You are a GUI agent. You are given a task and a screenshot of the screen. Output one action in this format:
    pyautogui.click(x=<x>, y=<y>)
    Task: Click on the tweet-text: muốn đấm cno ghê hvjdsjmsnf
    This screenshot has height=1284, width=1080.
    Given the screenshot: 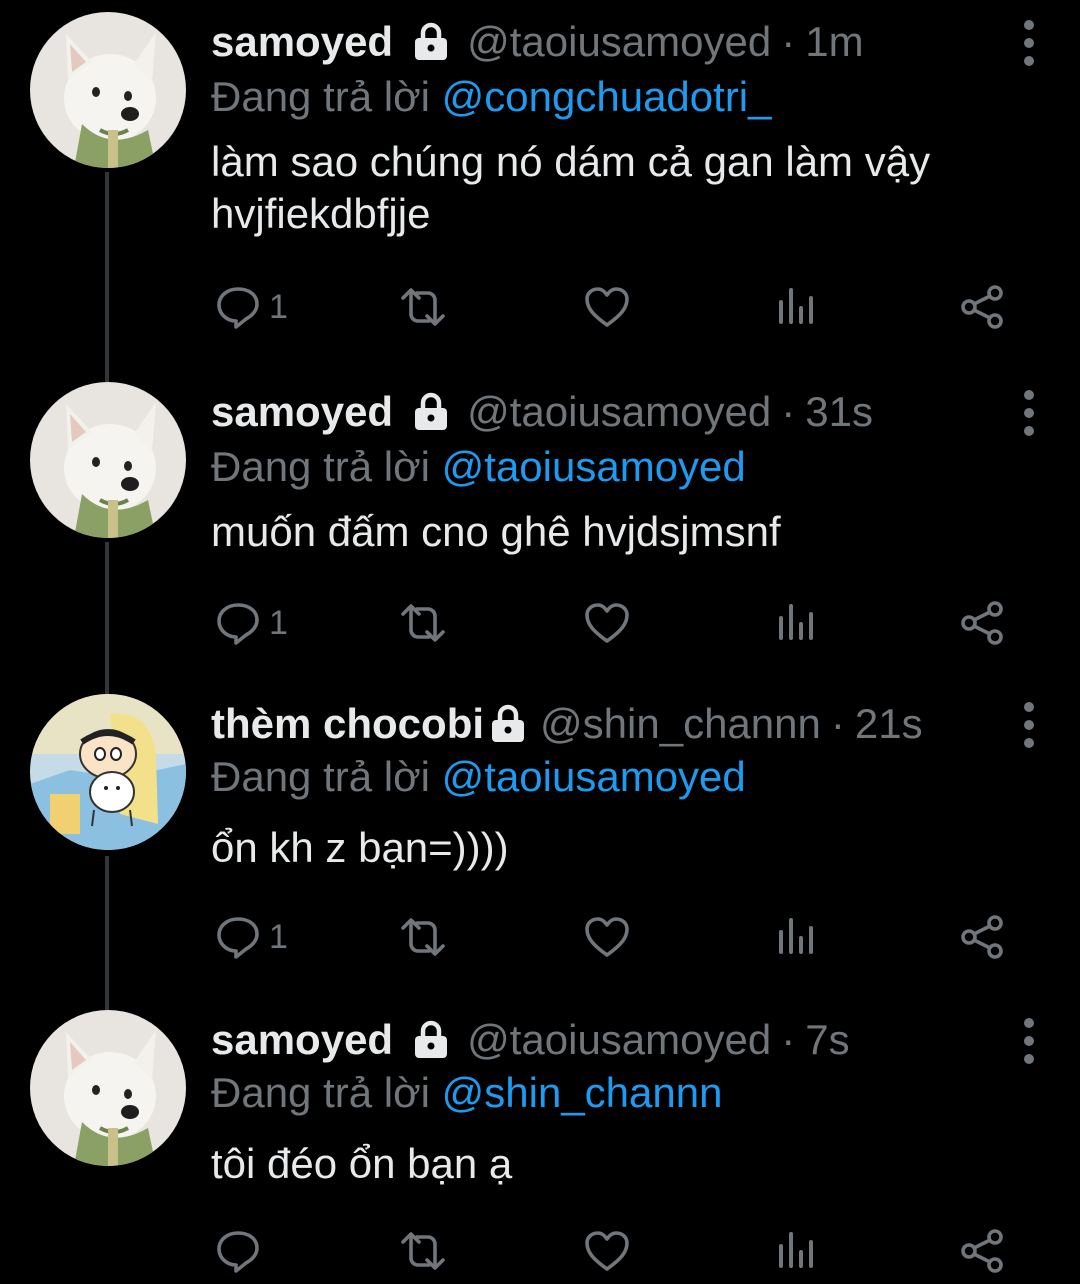 What is the action you would take?
    pyautogui.click(x=621, y=532)
    